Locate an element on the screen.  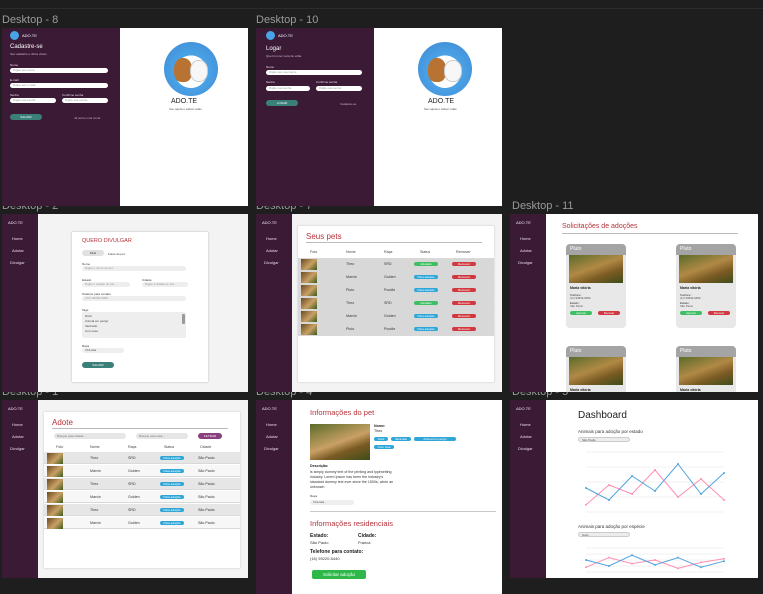
sidebar: ADO.TE Home Adotar Divulgar is located at coordinates (528, 489).